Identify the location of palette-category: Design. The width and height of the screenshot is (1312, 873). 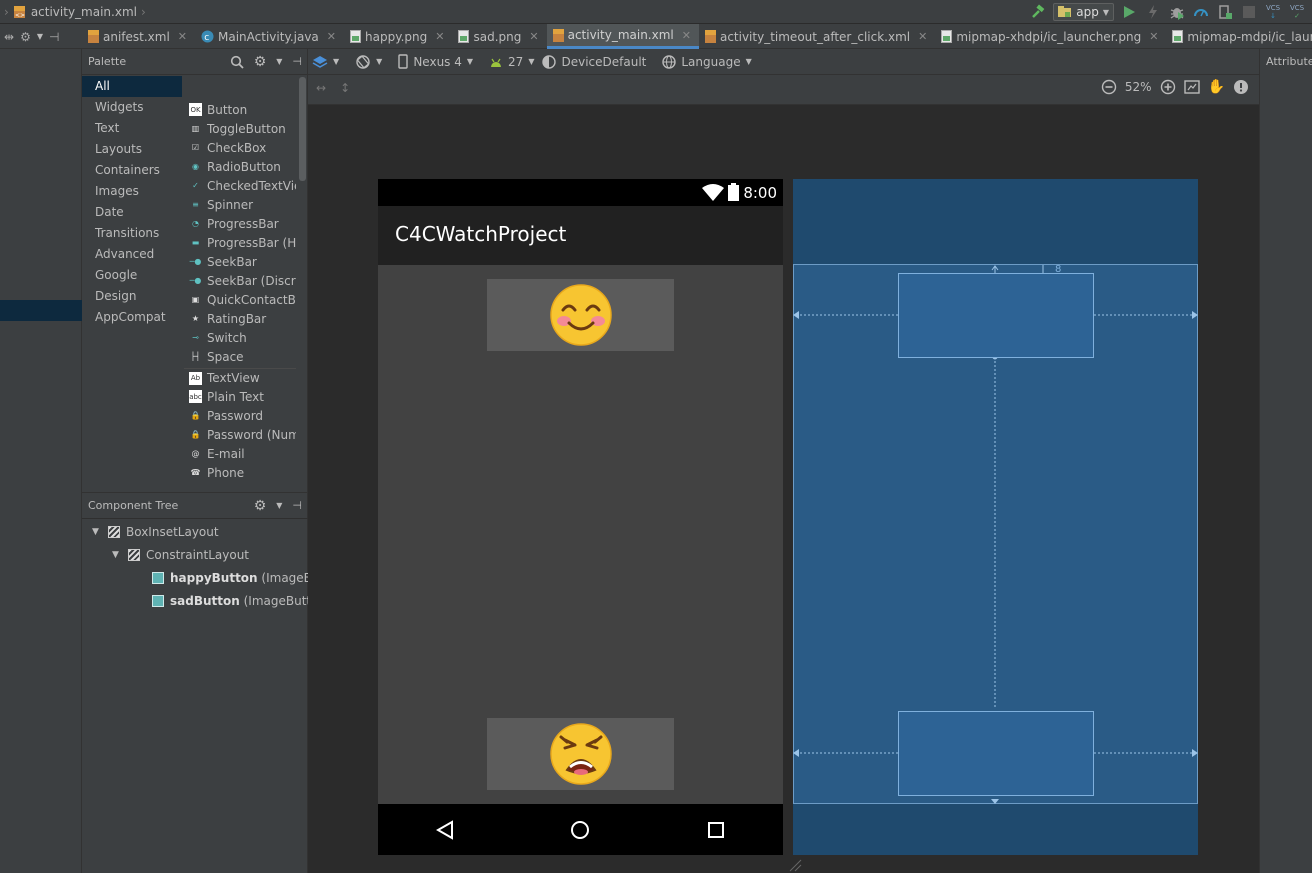
(132, 296).